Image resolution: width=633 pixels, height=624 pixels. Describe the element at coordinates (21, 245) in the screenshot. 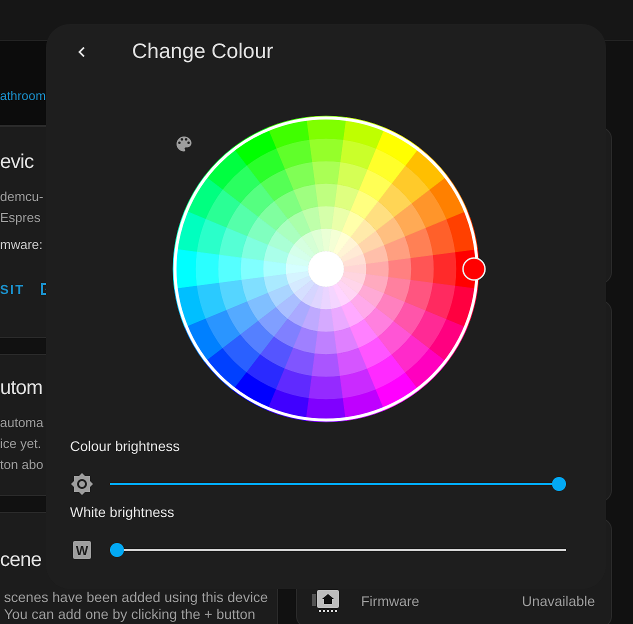

I see `firmware-text: mware:` at that location.